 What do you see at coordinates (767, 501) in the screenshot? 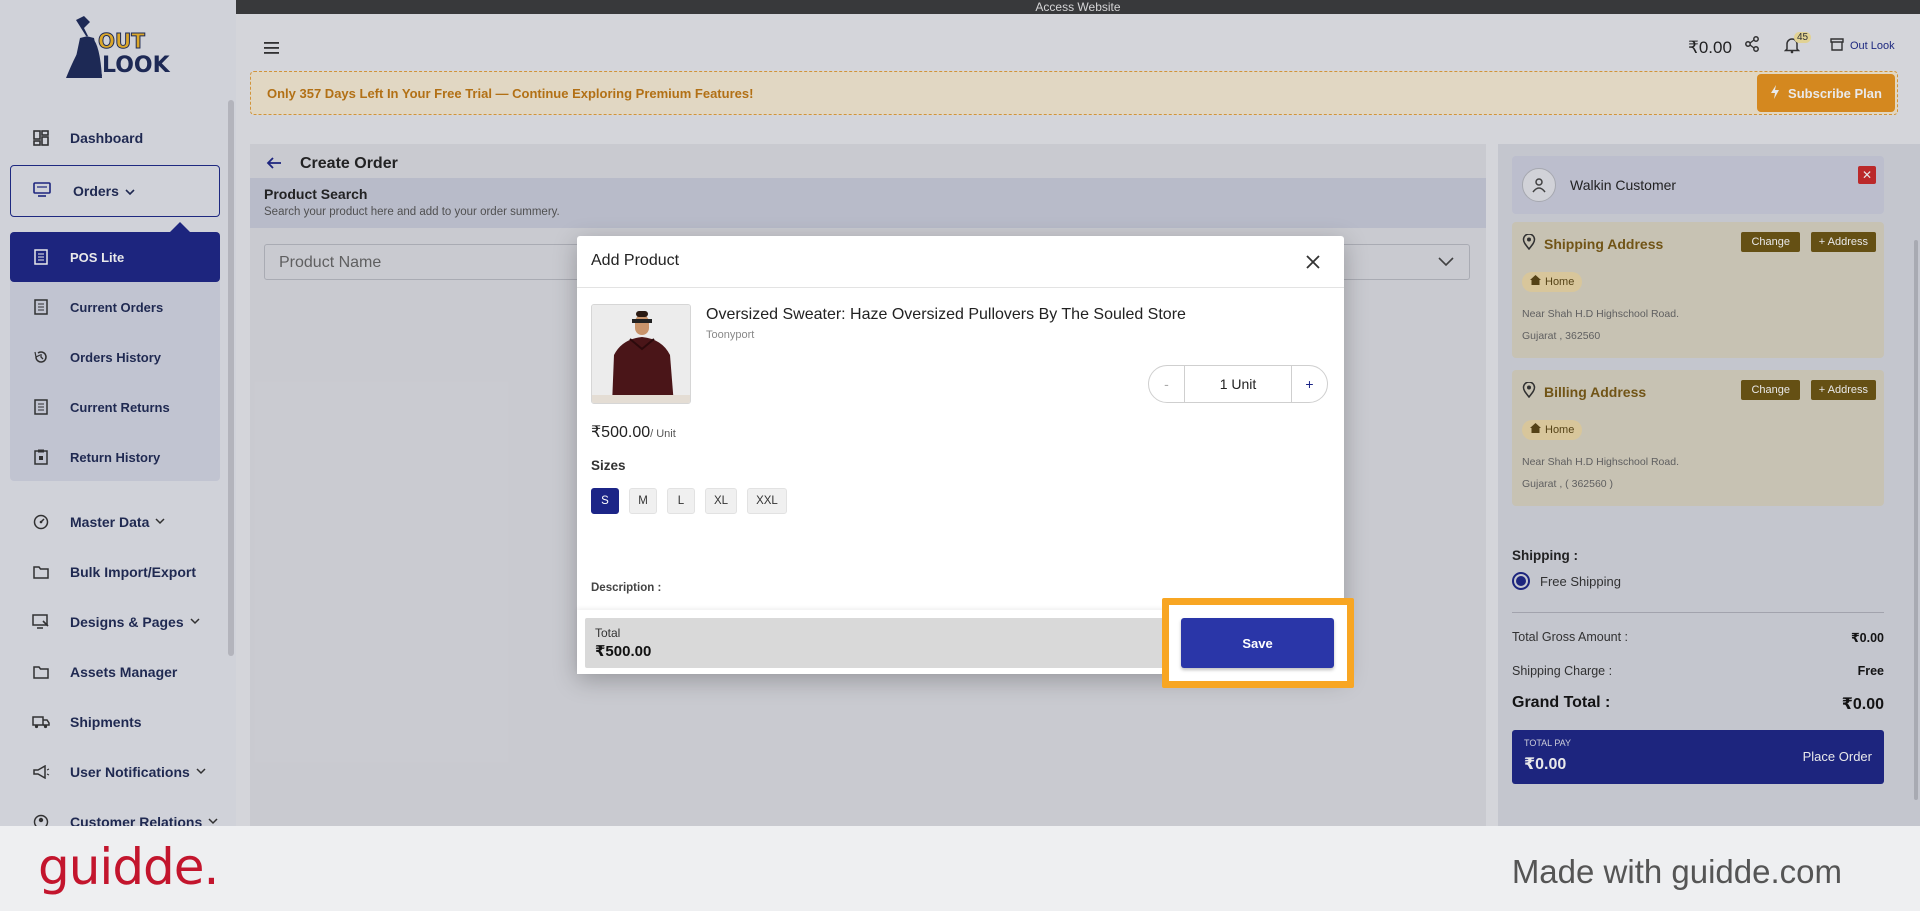
I see `size-option-xxl: XXL` at bounding box center [767, 501].